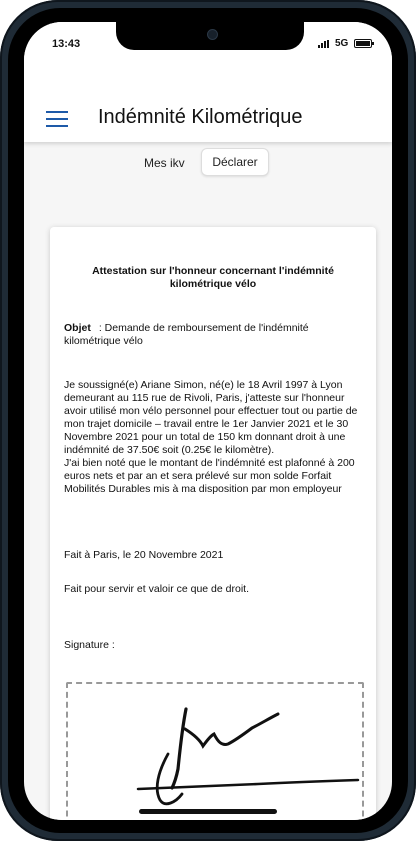 This screenshot has height=841, width=416. I want to click on tab-bar: Mes ikv Déclarer, so click(208, 162).